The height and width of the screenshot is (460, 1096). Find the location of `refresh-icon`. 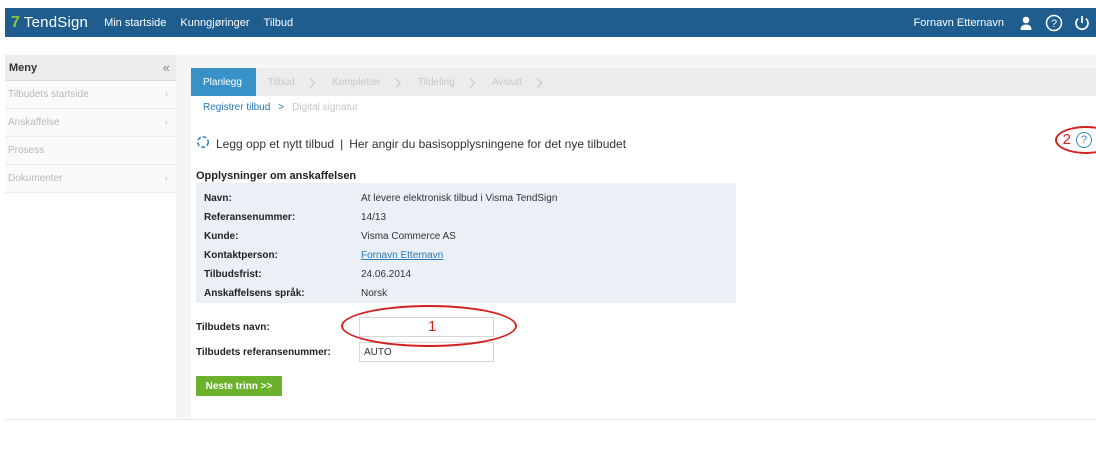

refresh-icon is located at coordinates (203, 143).